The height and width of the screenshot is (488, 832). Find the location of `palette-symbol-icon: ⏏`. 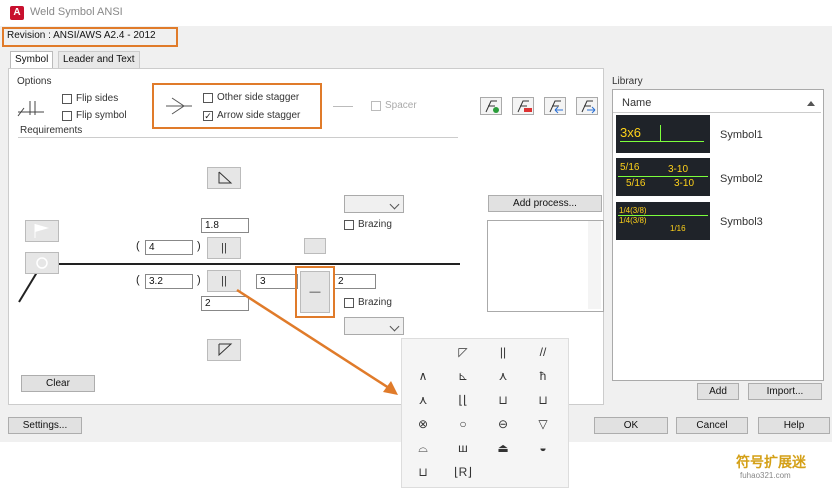

palette-symbol-icon: ⏏ is located at coordinates (503, 448).